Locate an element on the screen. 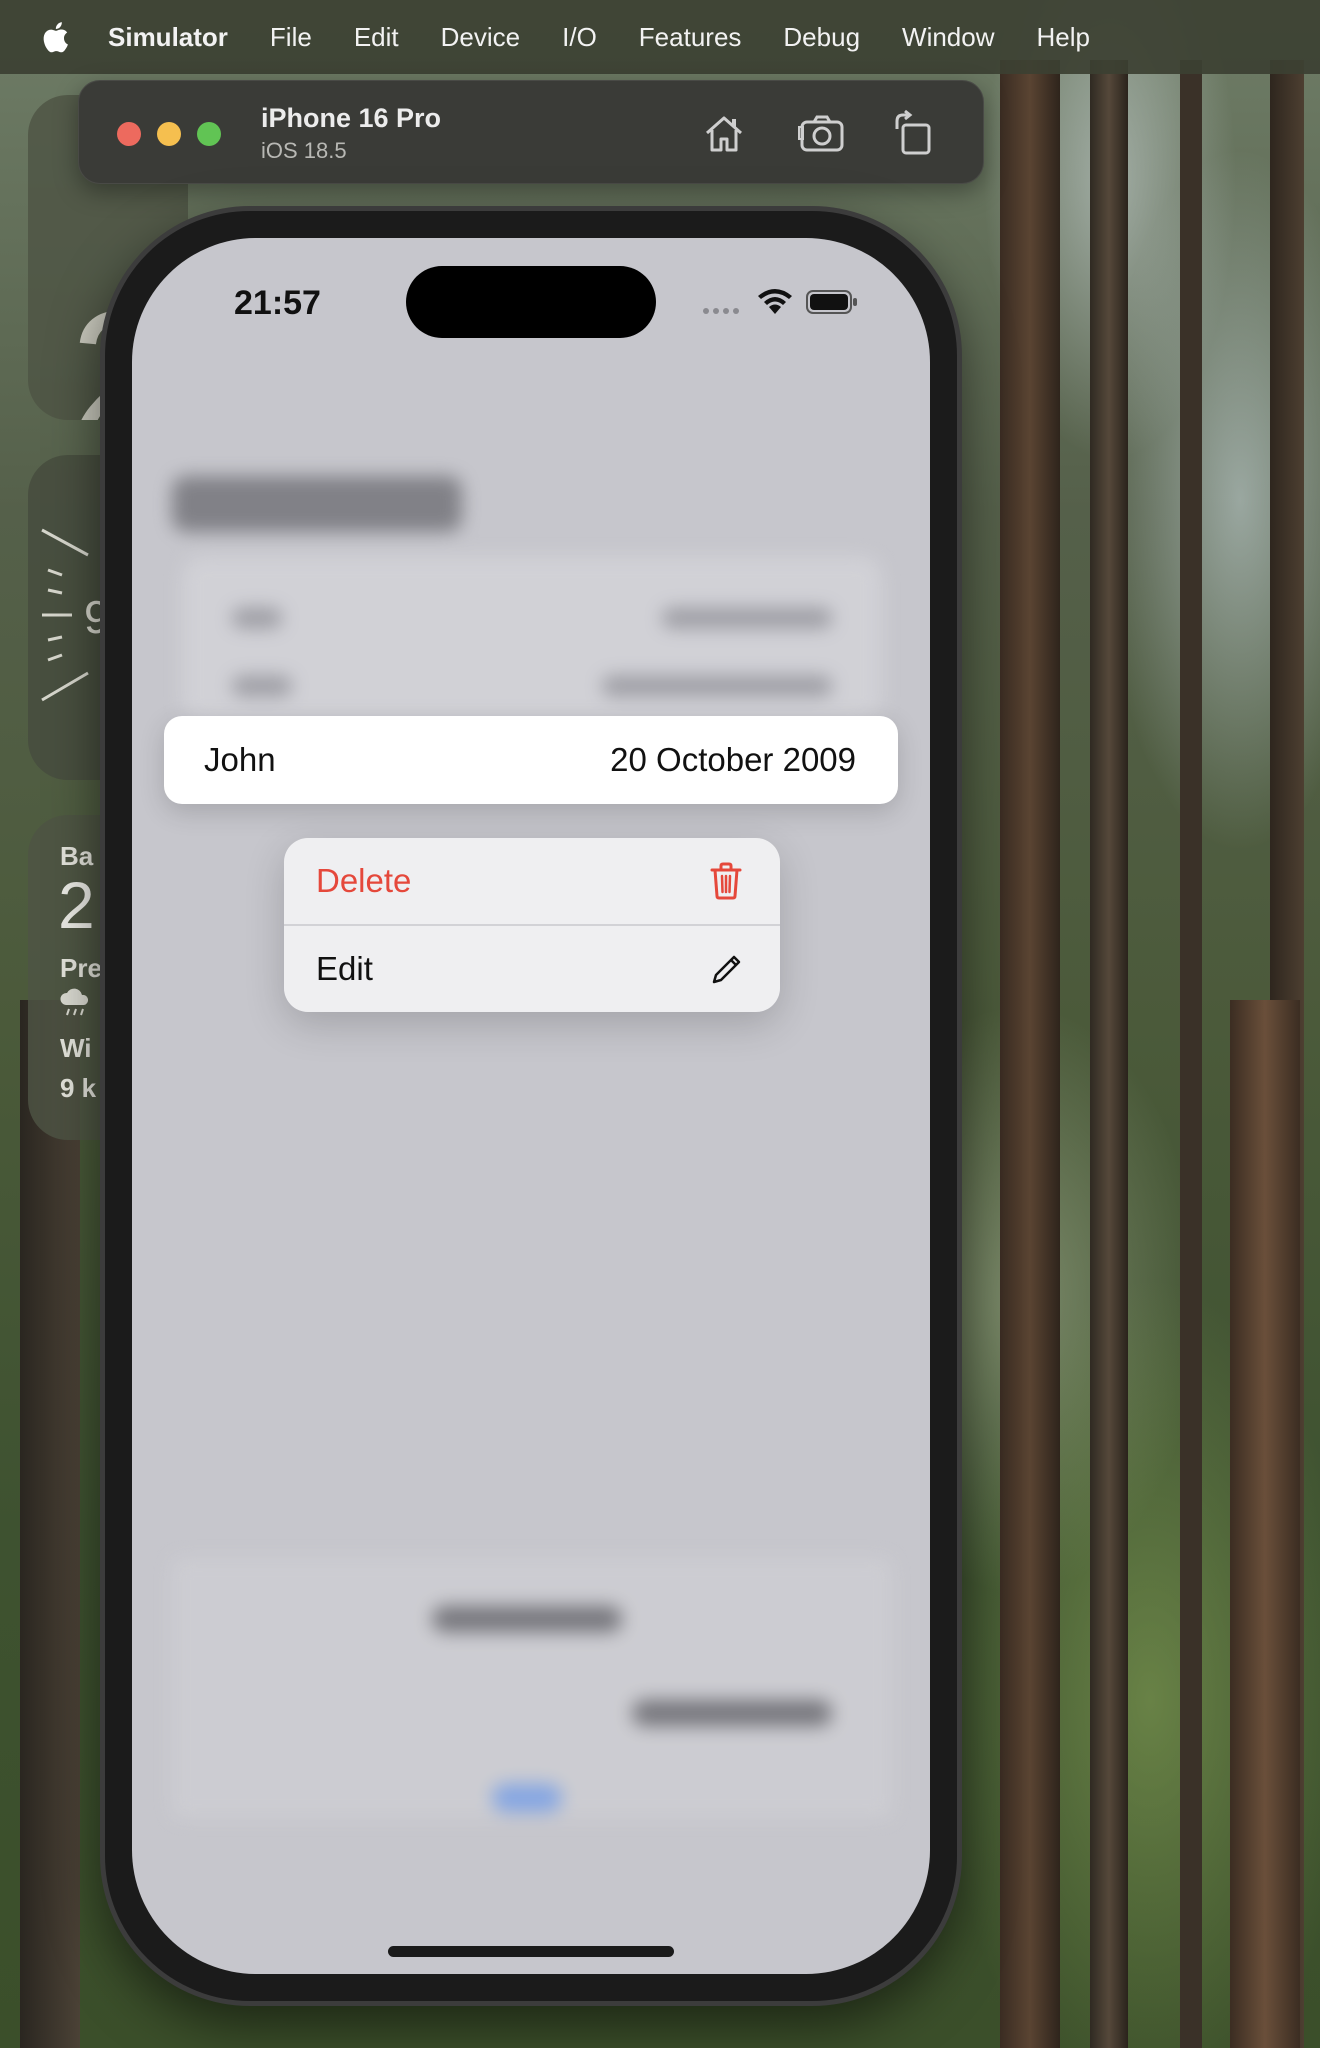 Image resolution: width=1320 pixels, height=2048 pixels. home-icon is located at coordinates (724, 134).